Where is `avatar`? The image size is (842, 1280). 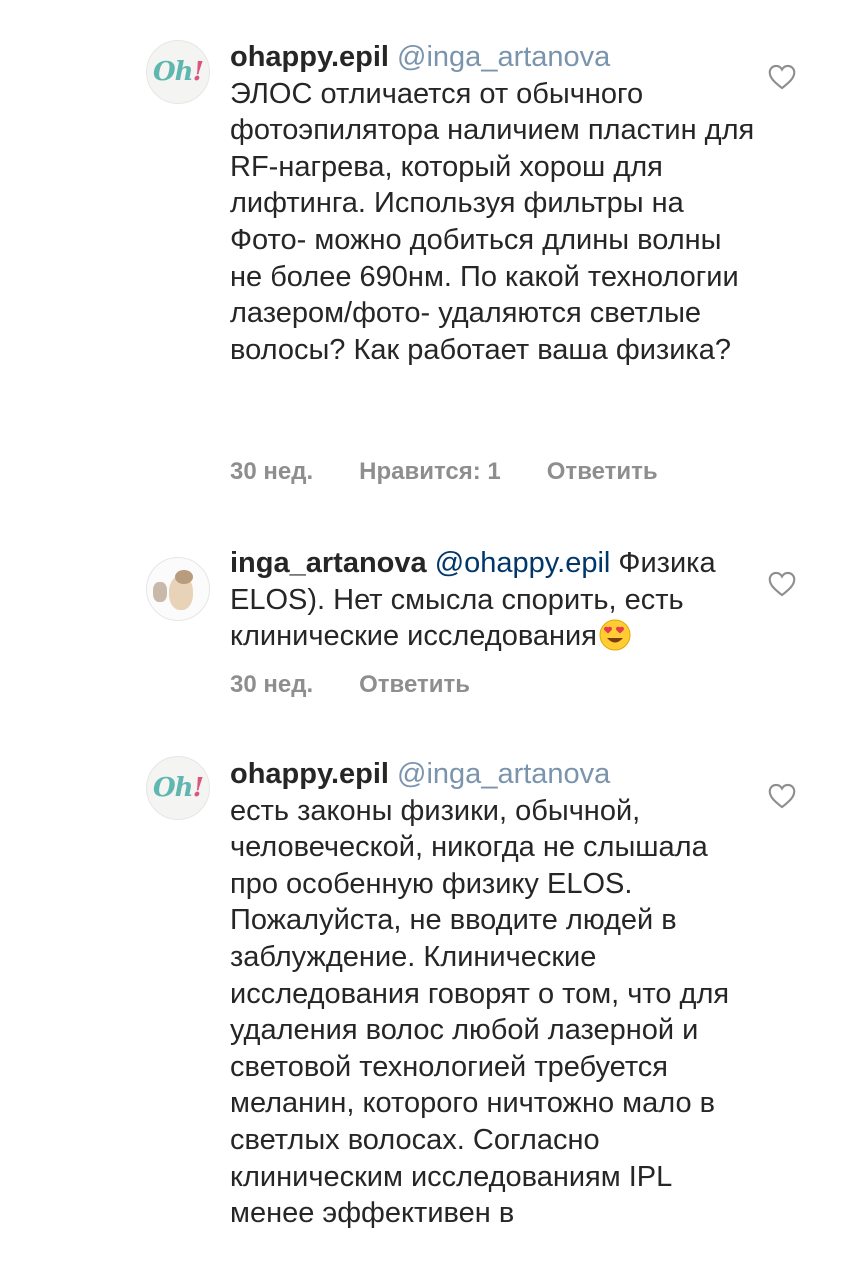 avatar is located at coordinates (178, 589).